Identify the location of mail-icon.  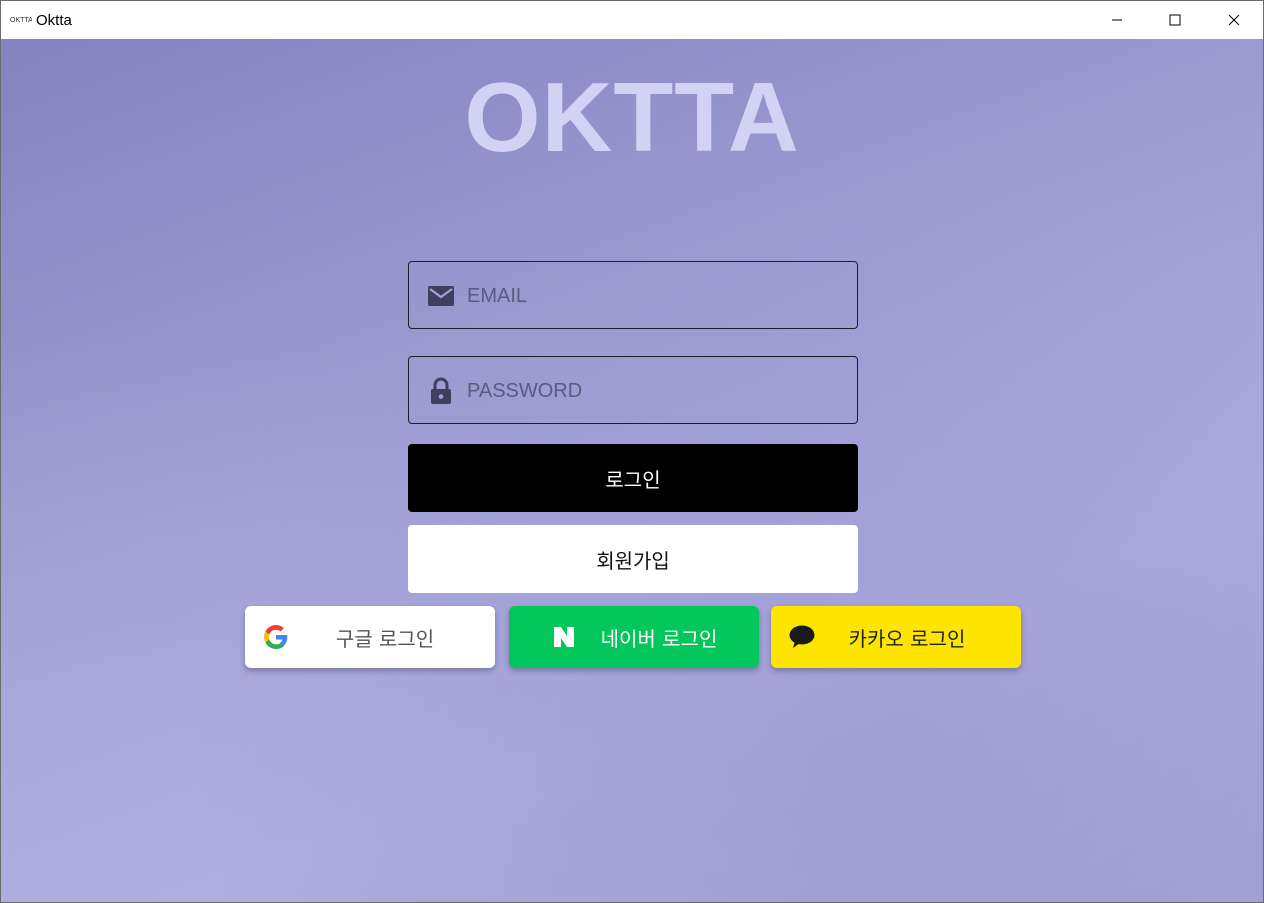
(440, 295).